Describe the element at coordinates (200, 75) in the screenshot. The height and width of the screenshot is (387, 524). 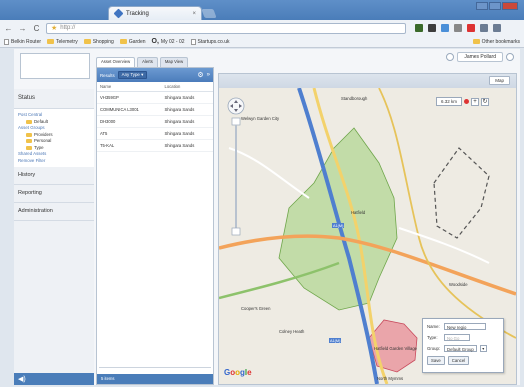
I see `gear-icon: ⚙` at that location.